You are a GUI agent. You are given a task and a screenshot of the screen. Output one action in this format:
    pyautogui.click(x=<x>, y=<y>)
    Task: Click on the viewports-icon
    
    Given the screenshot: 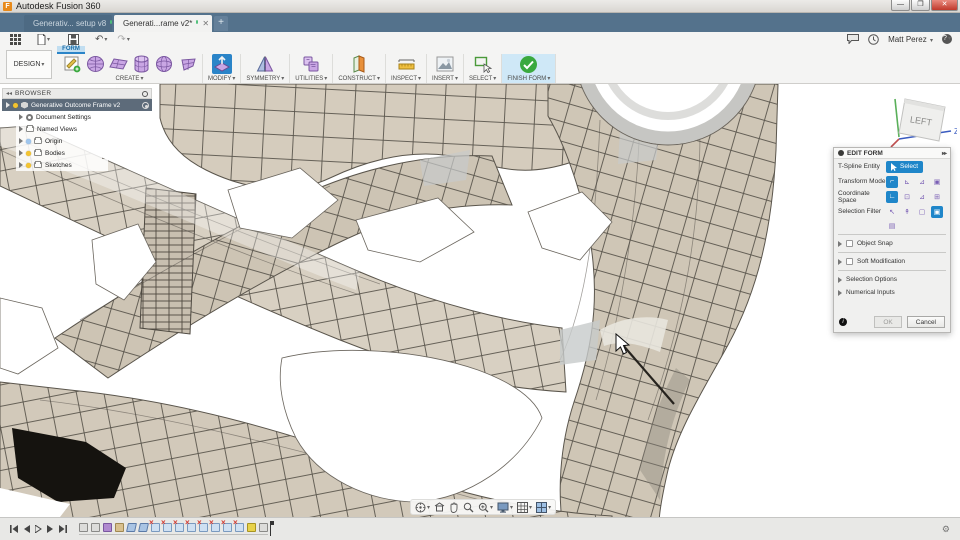 What is the action you would take?
    pyautogui.click(x=543, y=507)
    